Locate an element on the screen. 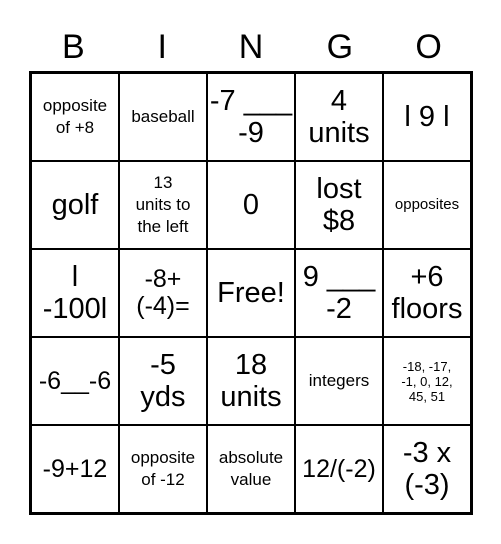  bingo-cell: golf is located at coordinates (75, 205).